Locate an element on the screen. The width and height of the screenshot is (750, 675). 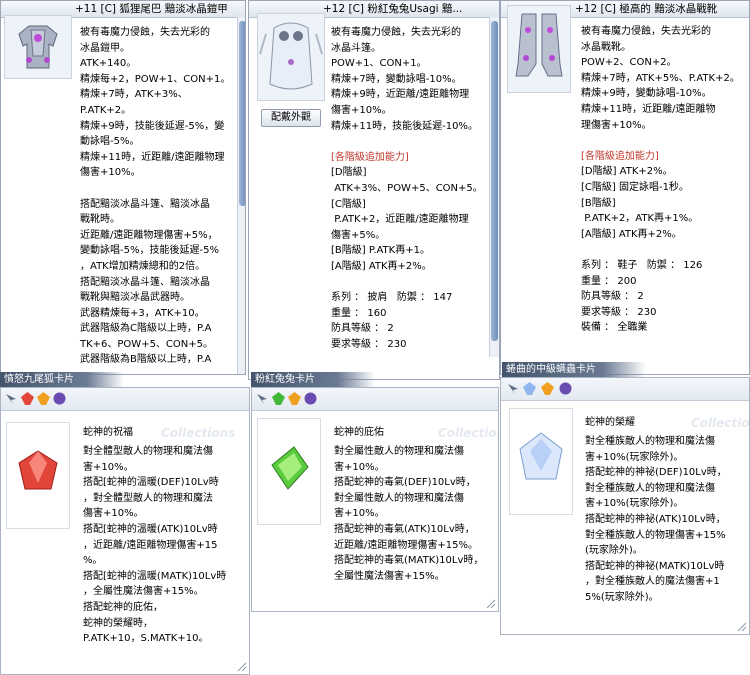
description-line: 精煉+9時，技能後延遲-5%，變 is located at coordinates (152, 126).